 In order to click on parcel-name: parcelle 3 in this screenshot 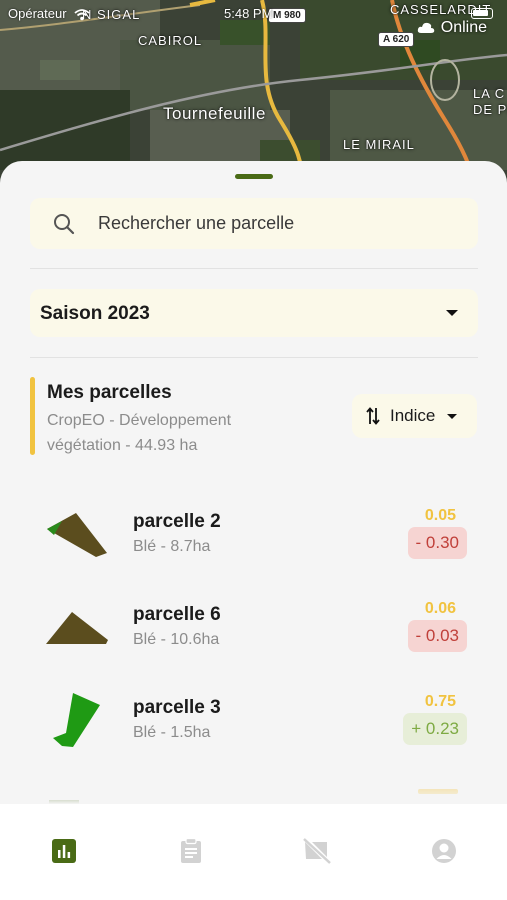, I will do `click(177, 707)`.